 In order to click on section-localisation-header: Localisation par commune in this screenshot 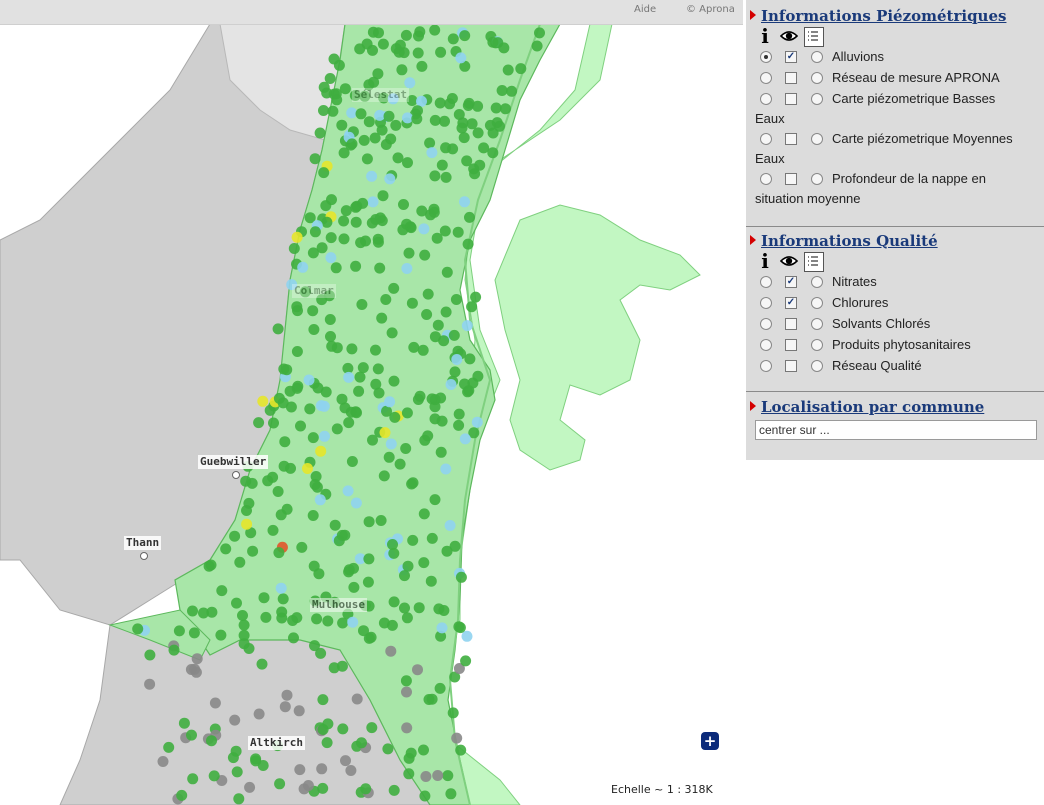, I will do `click(895, 405)`.